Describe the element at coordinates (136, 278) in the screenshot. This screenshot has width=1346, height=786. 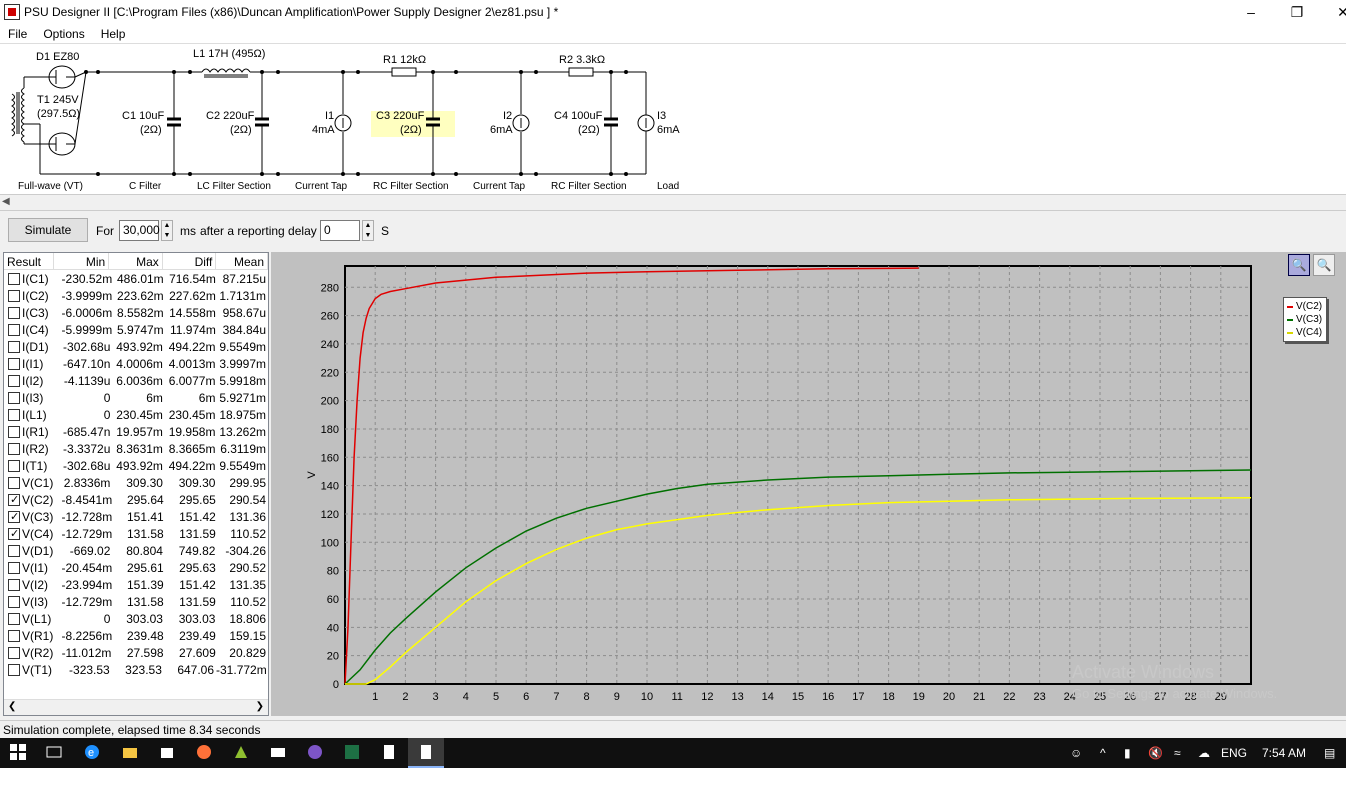
I see `table-row: I(C1) -230.52m 486.01m 716.54m 87.215u` at that location.